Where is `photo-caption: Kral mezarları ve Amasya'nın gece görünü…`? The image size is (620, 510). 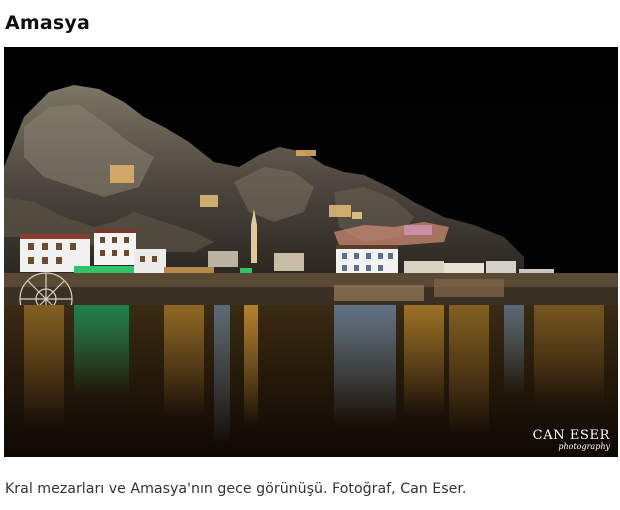 photo-caption: Kral mezarları ve Amasya'nın gece görünü… is located at coordinates (236, 489).